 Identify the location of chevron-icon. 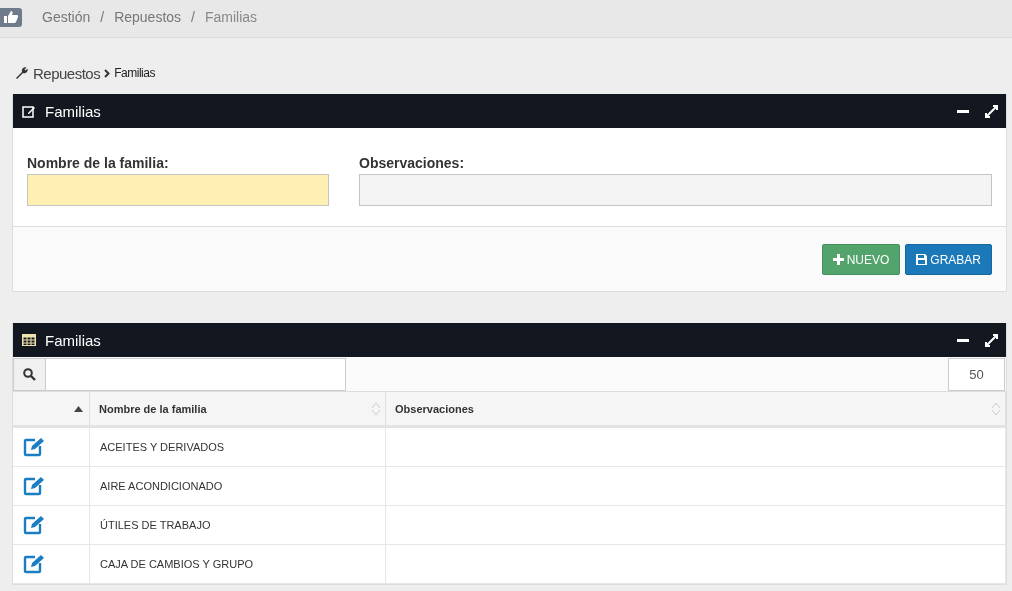
(107, 73).